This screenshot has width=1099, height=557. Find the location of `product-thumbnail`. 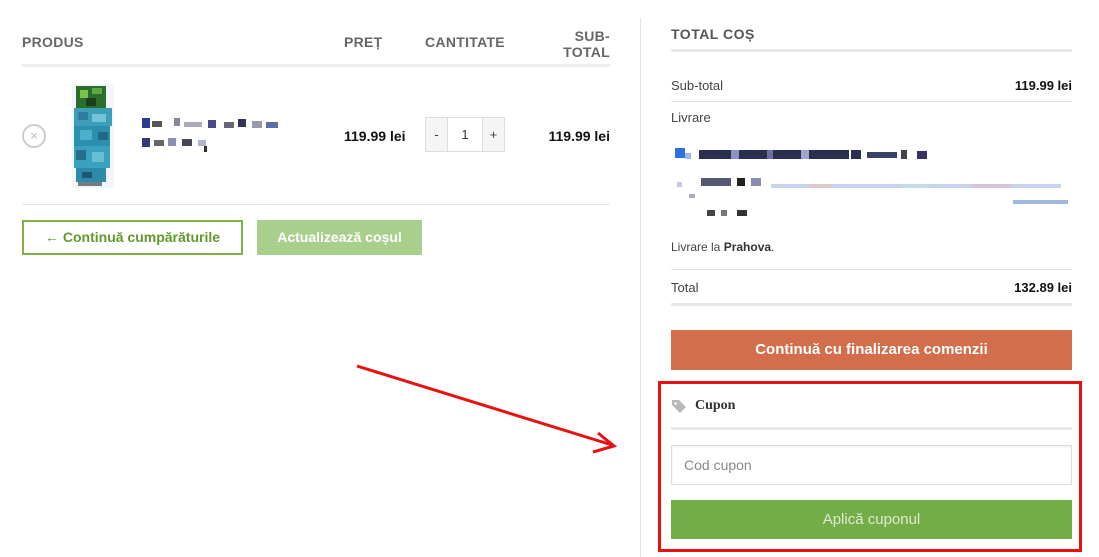

product-thumbnail is located at coordinates (93, 136).